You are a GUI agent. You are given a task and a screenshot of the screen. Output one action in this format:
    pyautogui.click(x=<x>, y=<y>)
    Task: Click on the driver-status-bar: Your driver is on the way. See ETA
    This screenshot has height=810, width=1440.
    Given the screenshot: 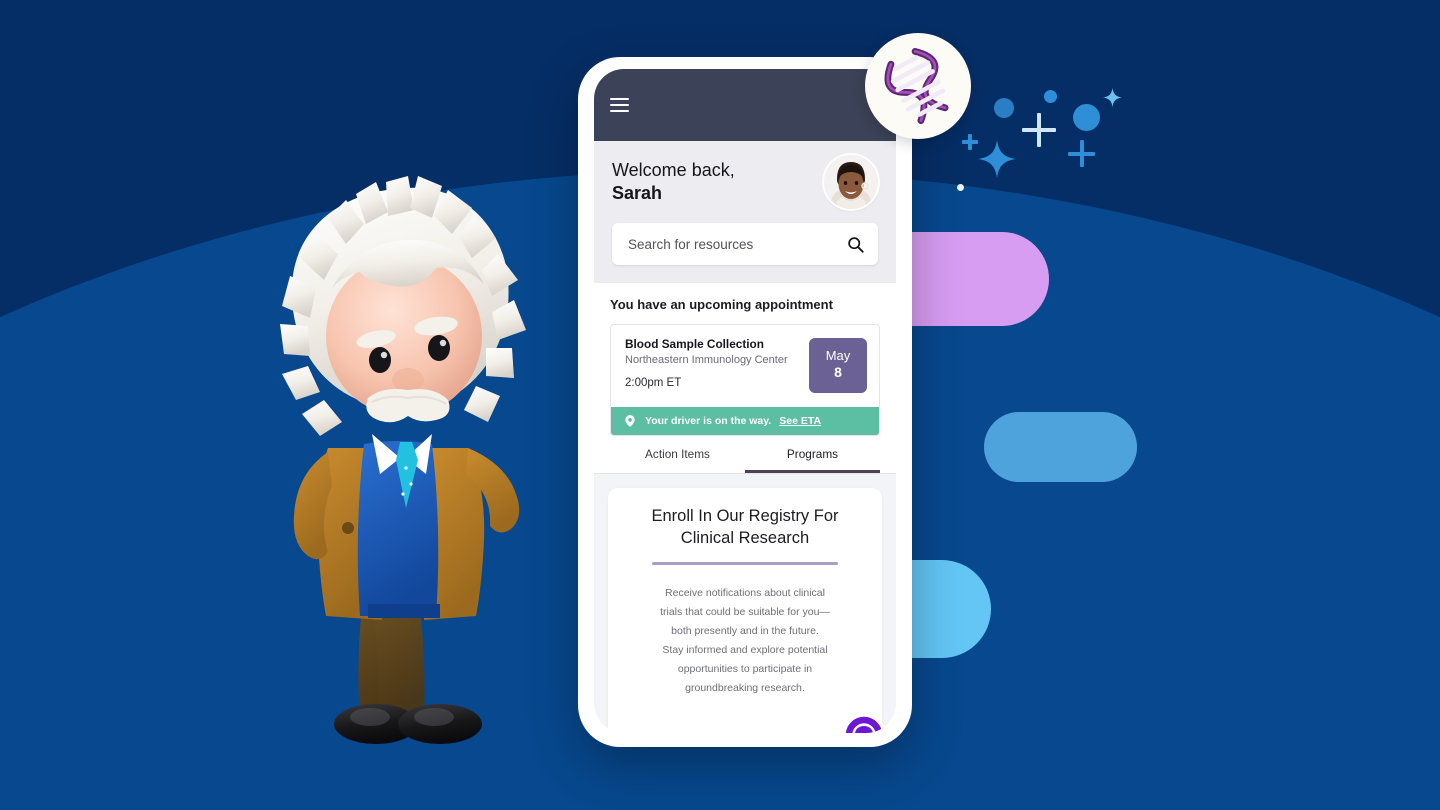 What is the action you would take?
    pyautogui.click(x=745, y=421)
    